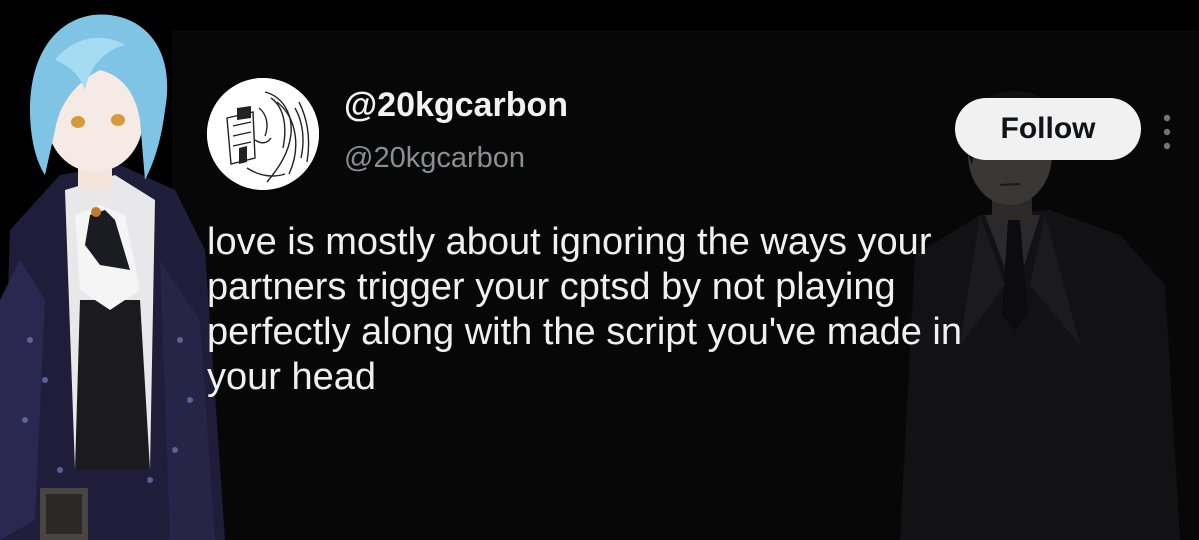  Describe the element at coordinates (1167, 132) in the screenshot. I see `more-vertical-icon` at that location.